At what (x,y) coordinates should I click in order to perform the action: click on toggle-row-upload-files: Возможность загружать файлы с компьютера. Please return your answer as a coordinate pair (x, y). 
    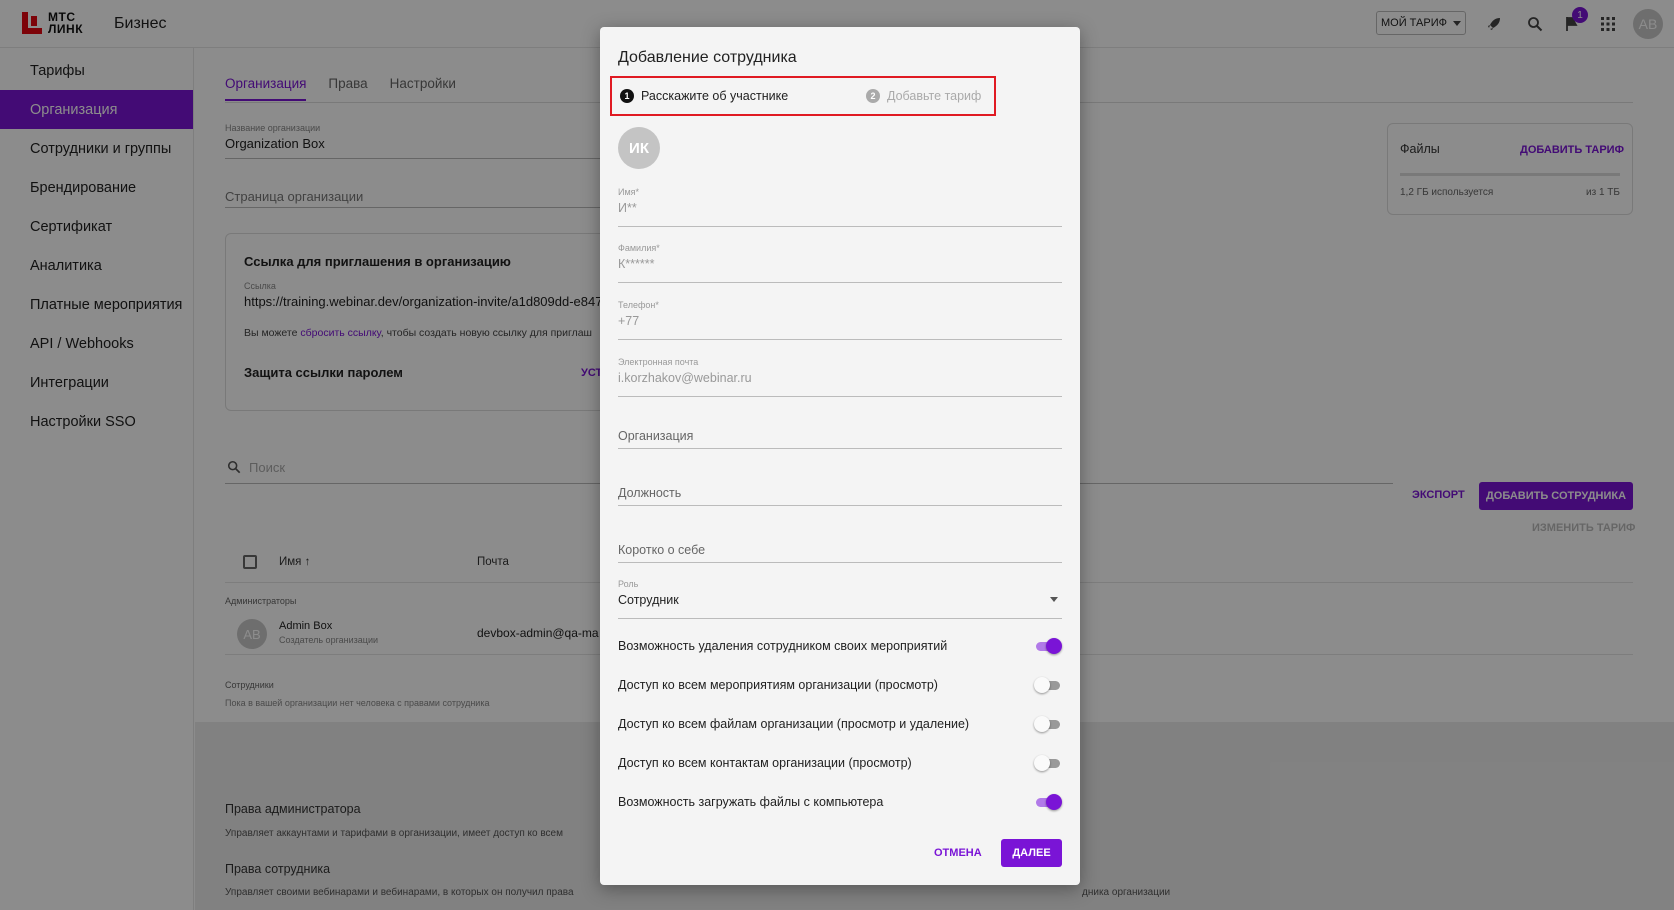
    Looking at the image, I should click on (840, 802).